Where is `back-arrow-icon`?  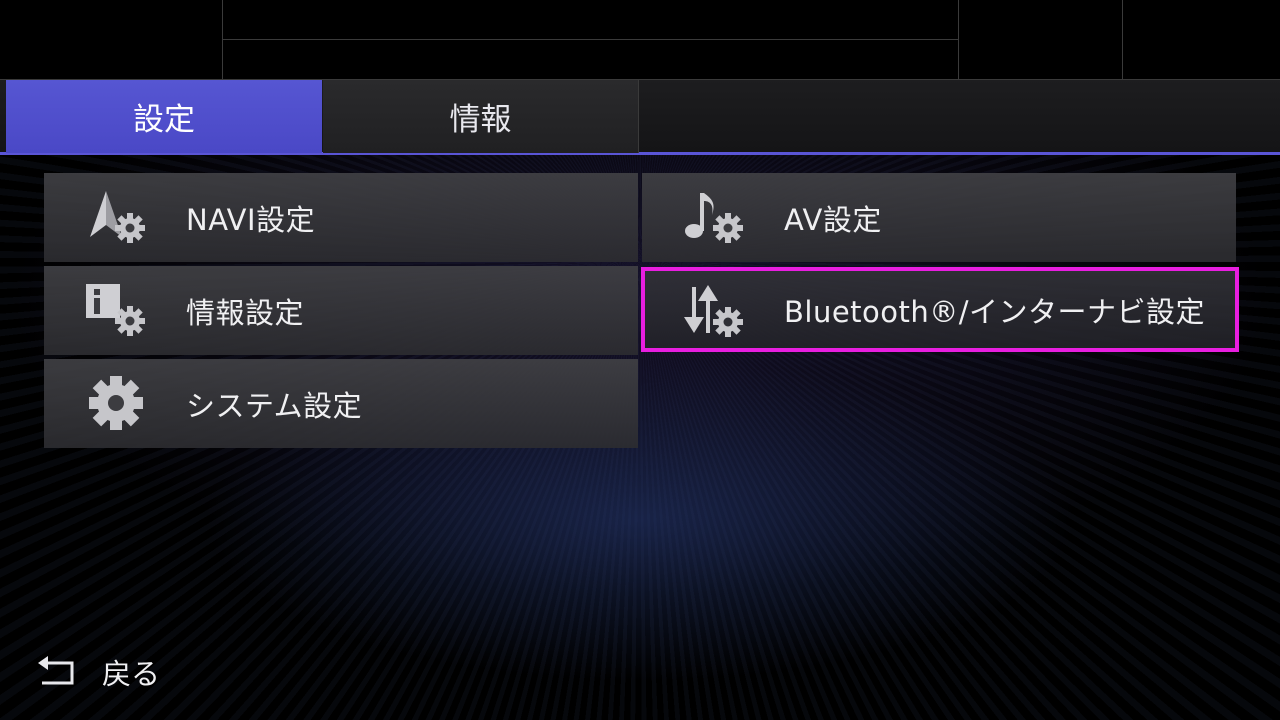
back-arrow-icon is located at coordinates (56, 670).